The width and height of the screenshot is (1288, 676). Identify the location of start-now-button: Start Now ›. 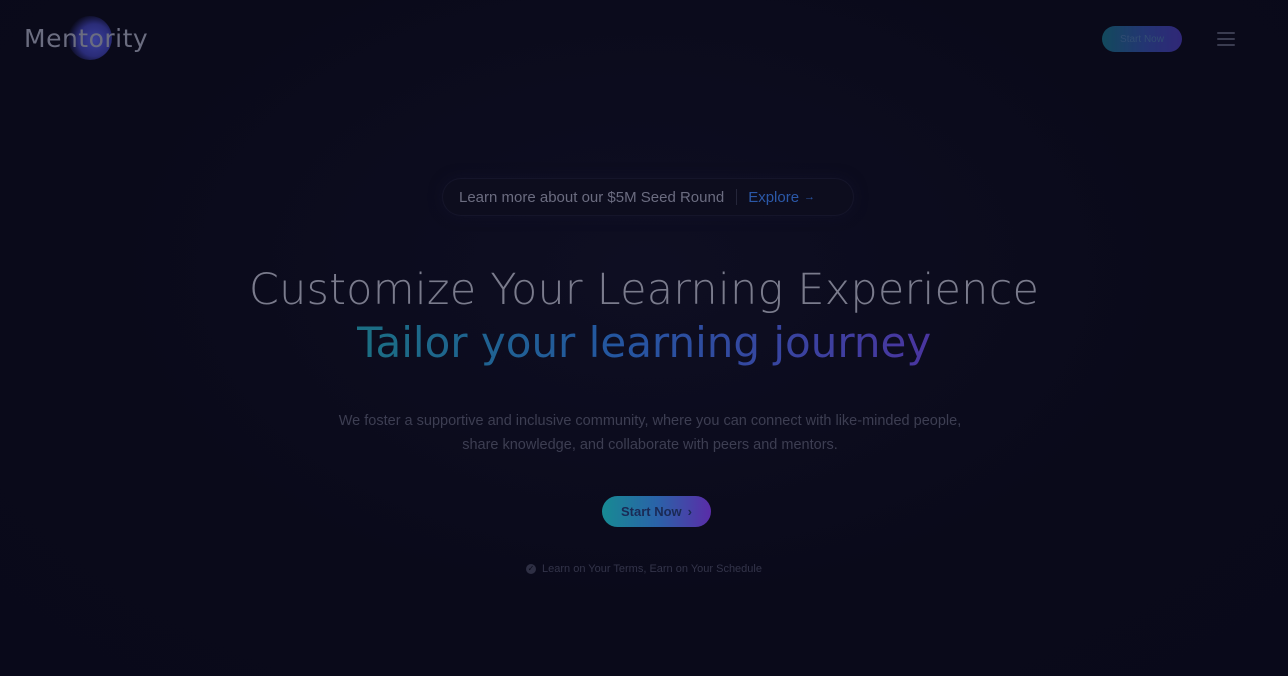
(656, 511).